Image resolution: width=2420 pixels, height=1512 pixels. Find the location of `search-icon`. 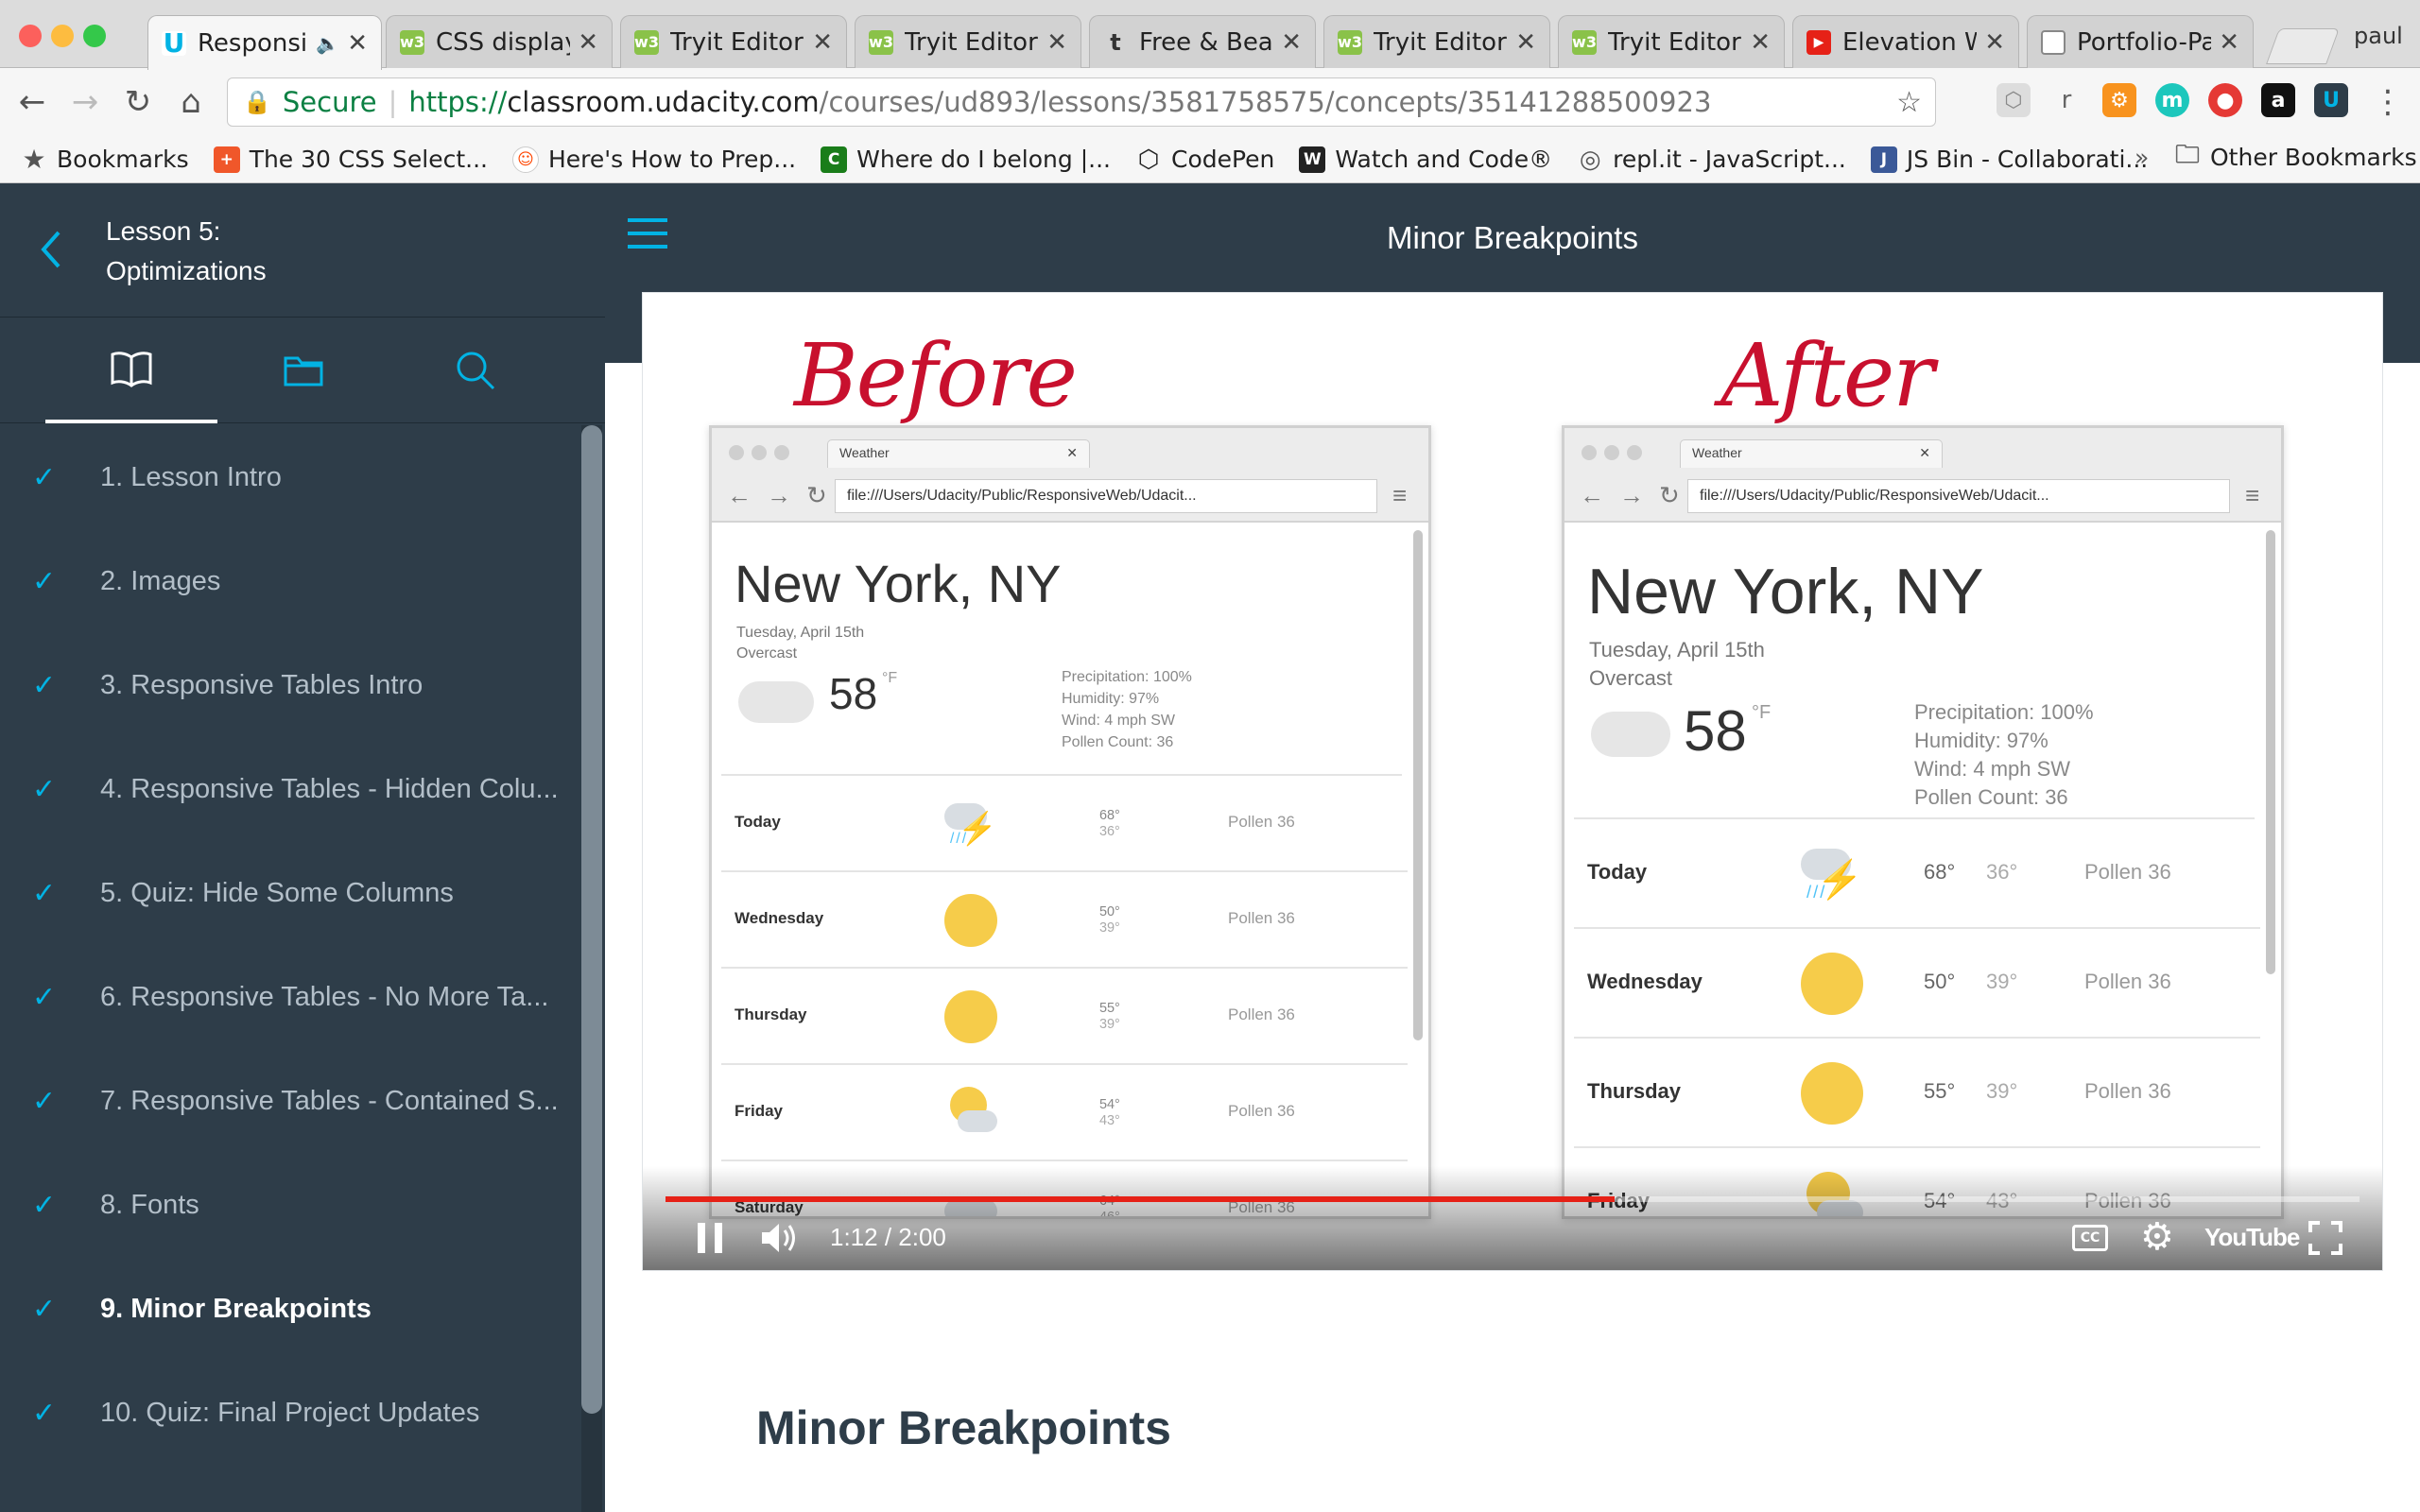

search-icon is located at coordinates (476, 371).